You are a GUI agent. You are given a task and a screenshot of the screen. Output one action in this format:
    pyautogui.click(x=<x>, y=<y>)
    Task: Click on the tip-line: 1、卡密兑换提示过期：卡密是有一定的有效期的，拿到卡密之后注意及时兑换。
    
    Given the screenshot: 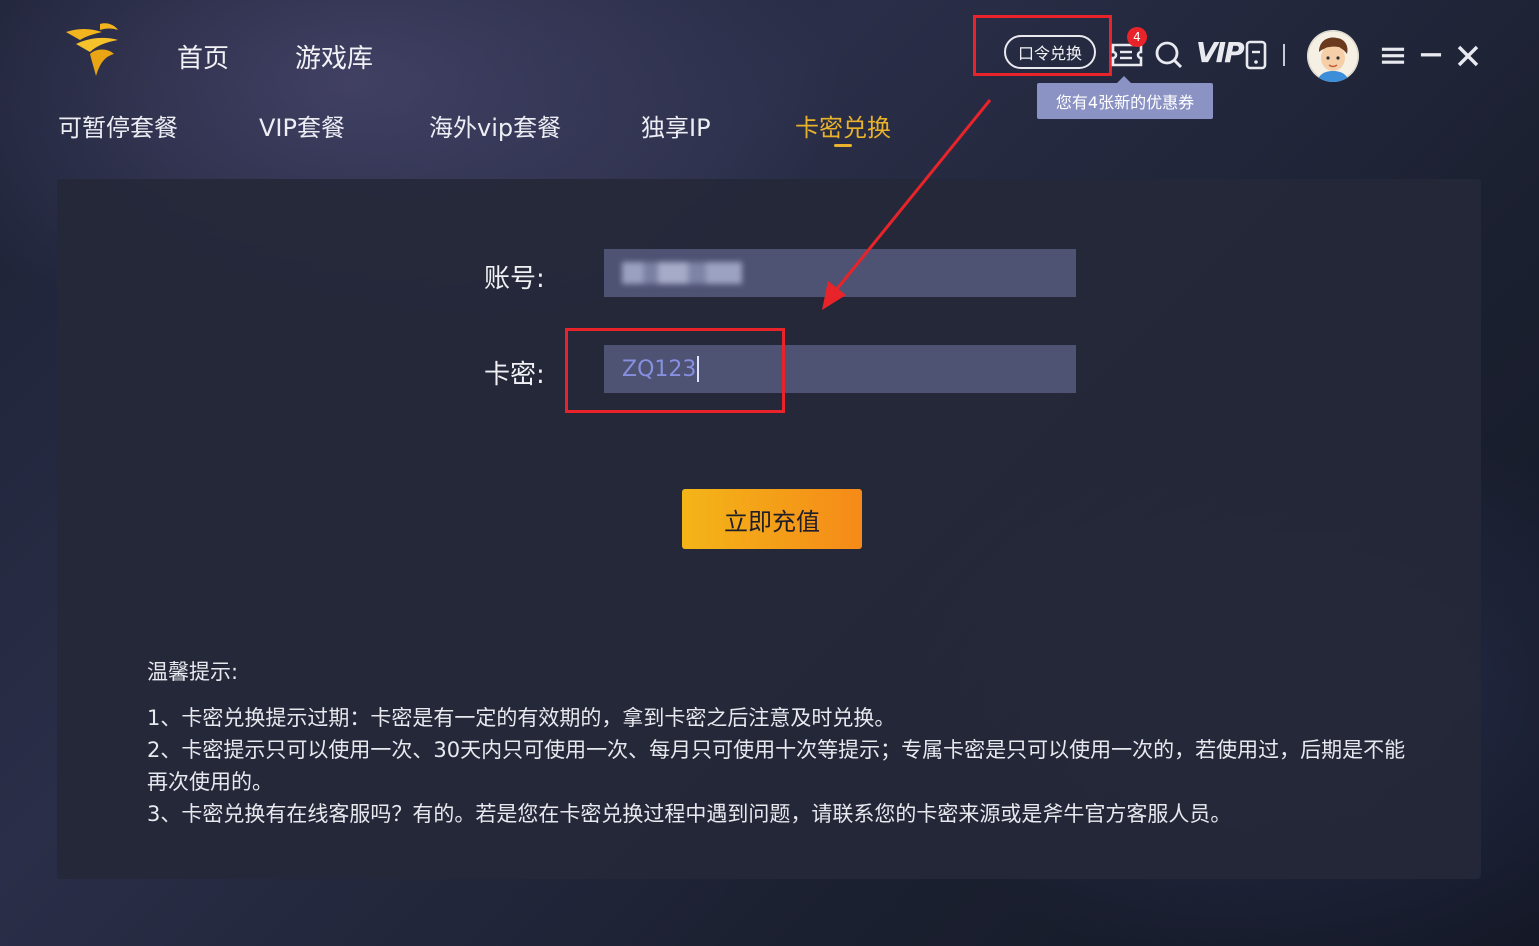 What is the action you would take?
    pyautogui.click(x=521, y=718)
    